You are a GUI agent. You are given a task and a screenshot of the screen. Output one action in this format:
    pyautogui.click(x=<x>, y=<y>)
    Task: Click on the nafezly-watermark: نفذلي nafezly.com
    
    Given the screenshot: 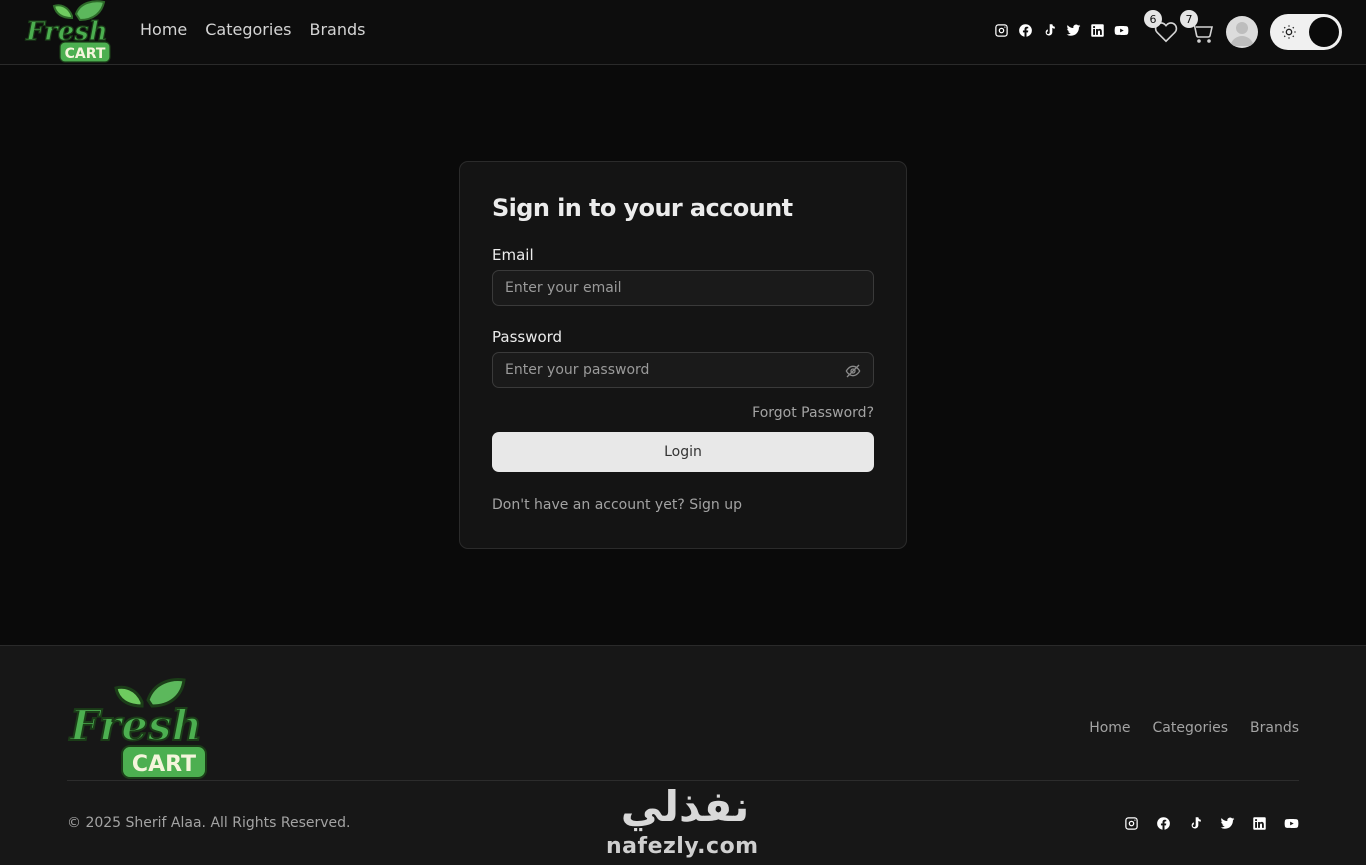 What is the action you would take?
    pyautogui.click(x=684, y=822)
    